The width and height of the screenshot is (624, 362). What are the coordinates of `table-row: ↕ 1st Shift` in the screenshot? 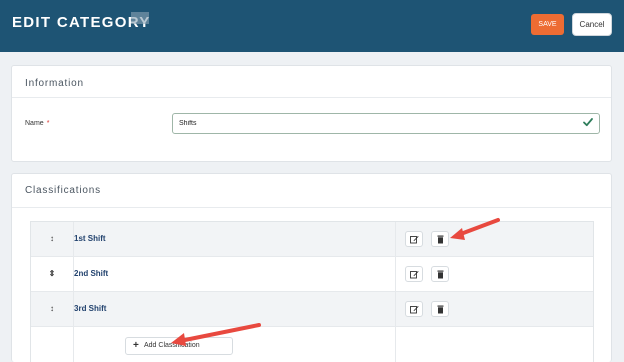 It's located at (312, 239).